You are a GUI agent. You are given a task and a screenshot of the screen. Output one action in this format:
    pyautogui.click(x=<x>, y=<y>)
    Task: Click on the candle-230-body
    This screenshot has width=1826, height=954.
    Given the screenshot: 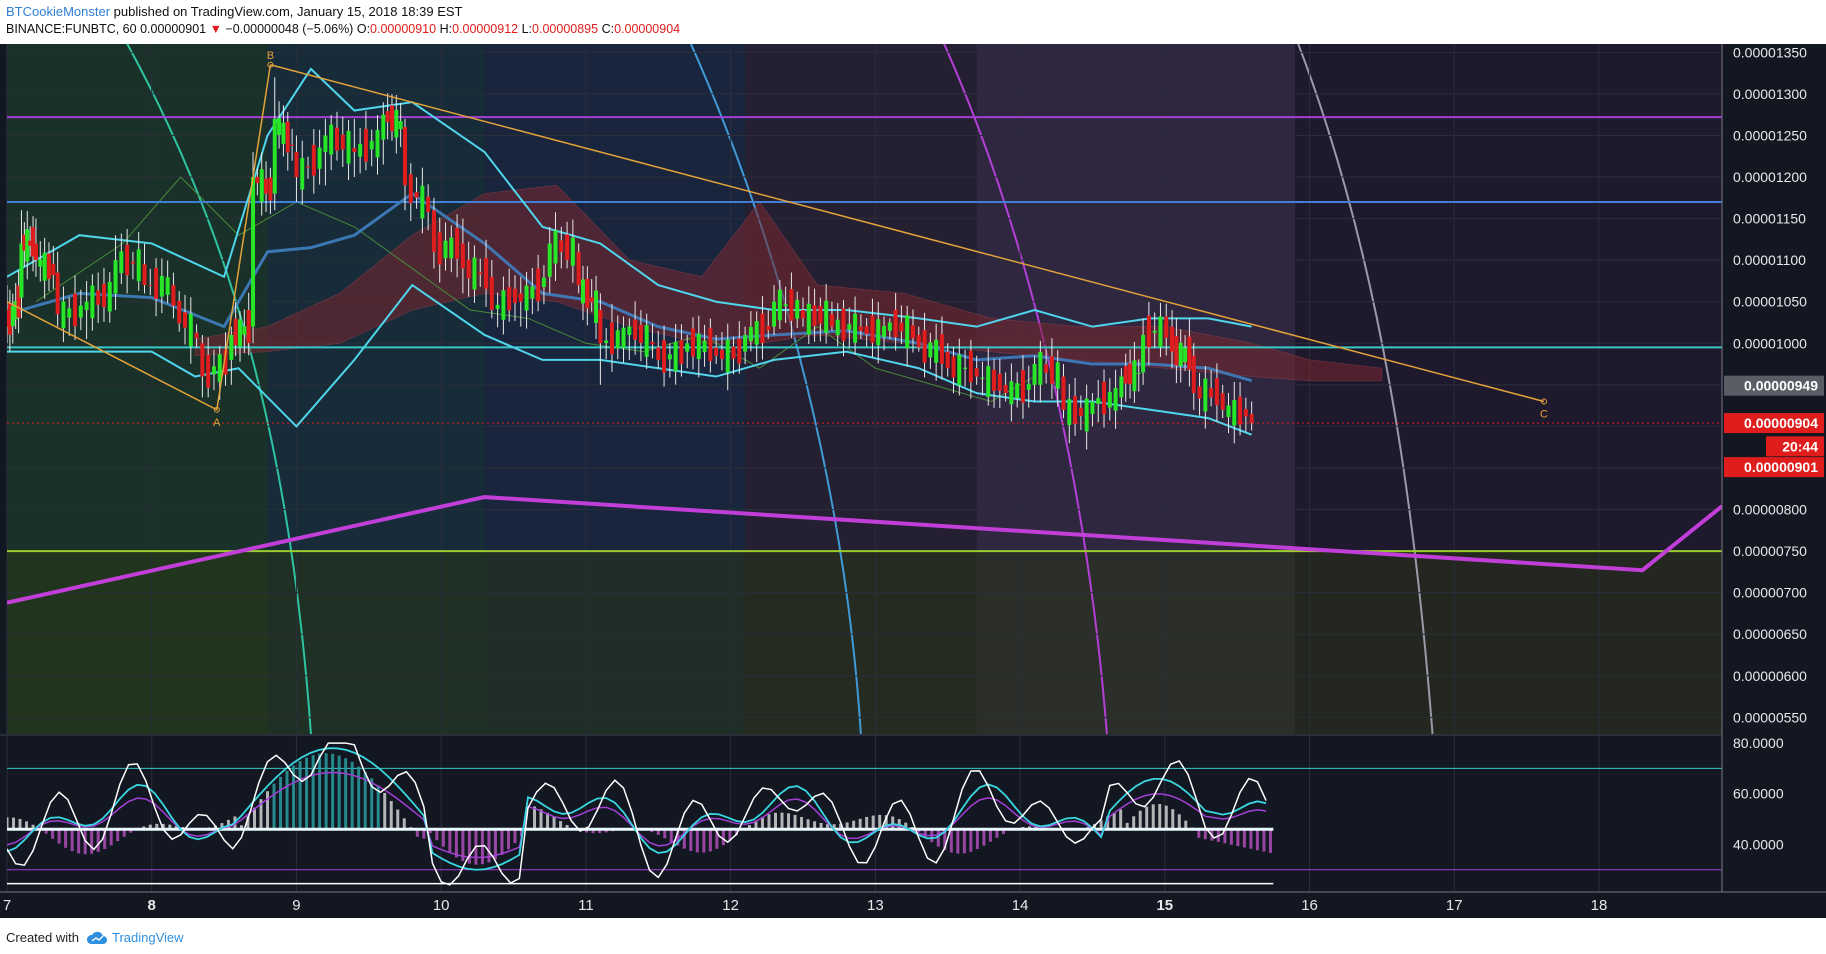 What is the action you would take?
    pyautogui.click(x=1251, y=418)
    